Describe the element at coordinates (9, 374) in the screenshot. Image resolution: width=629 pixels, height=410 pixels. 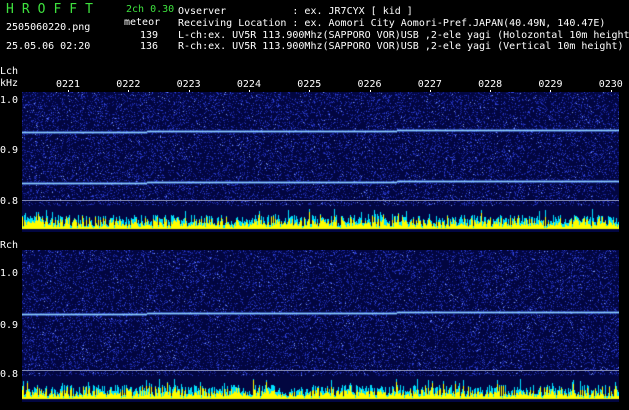
I see `rch-y-tick-3: 0.8` at that location.